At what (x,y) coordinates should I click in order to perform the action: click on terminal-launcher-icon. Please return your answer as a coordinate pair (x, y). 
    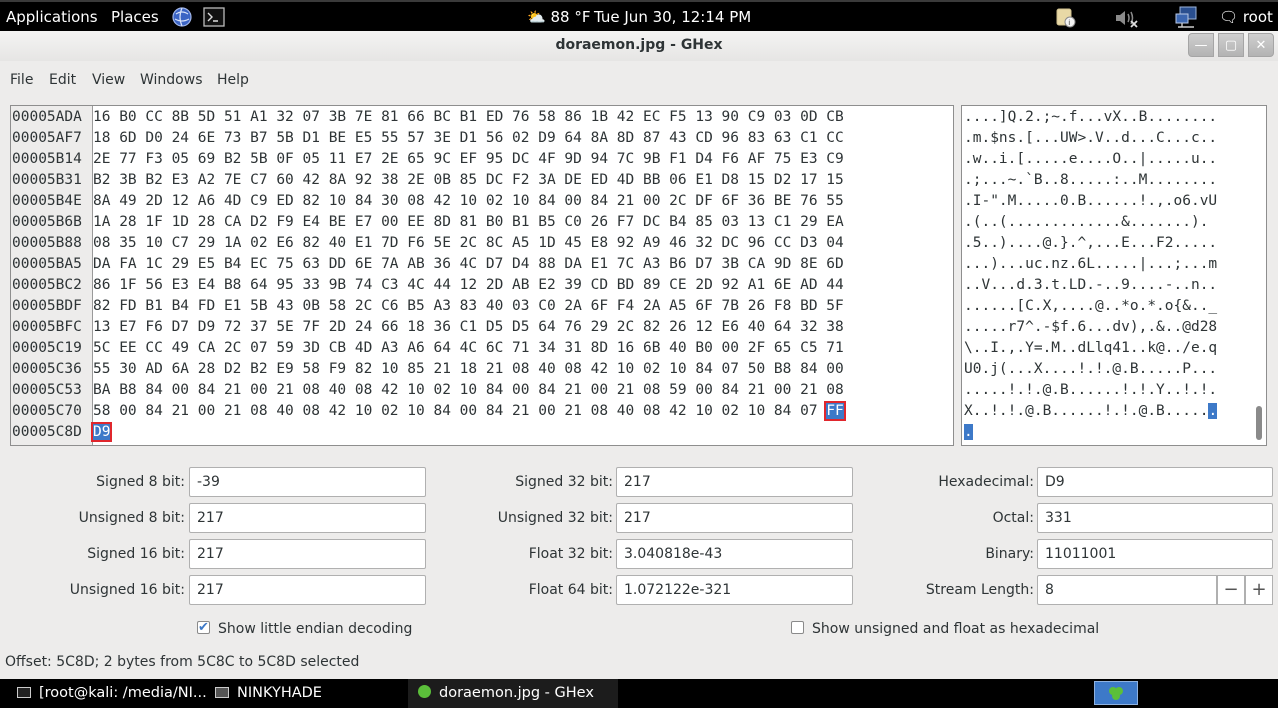
    Looking at the image, I should click on (214, 19).